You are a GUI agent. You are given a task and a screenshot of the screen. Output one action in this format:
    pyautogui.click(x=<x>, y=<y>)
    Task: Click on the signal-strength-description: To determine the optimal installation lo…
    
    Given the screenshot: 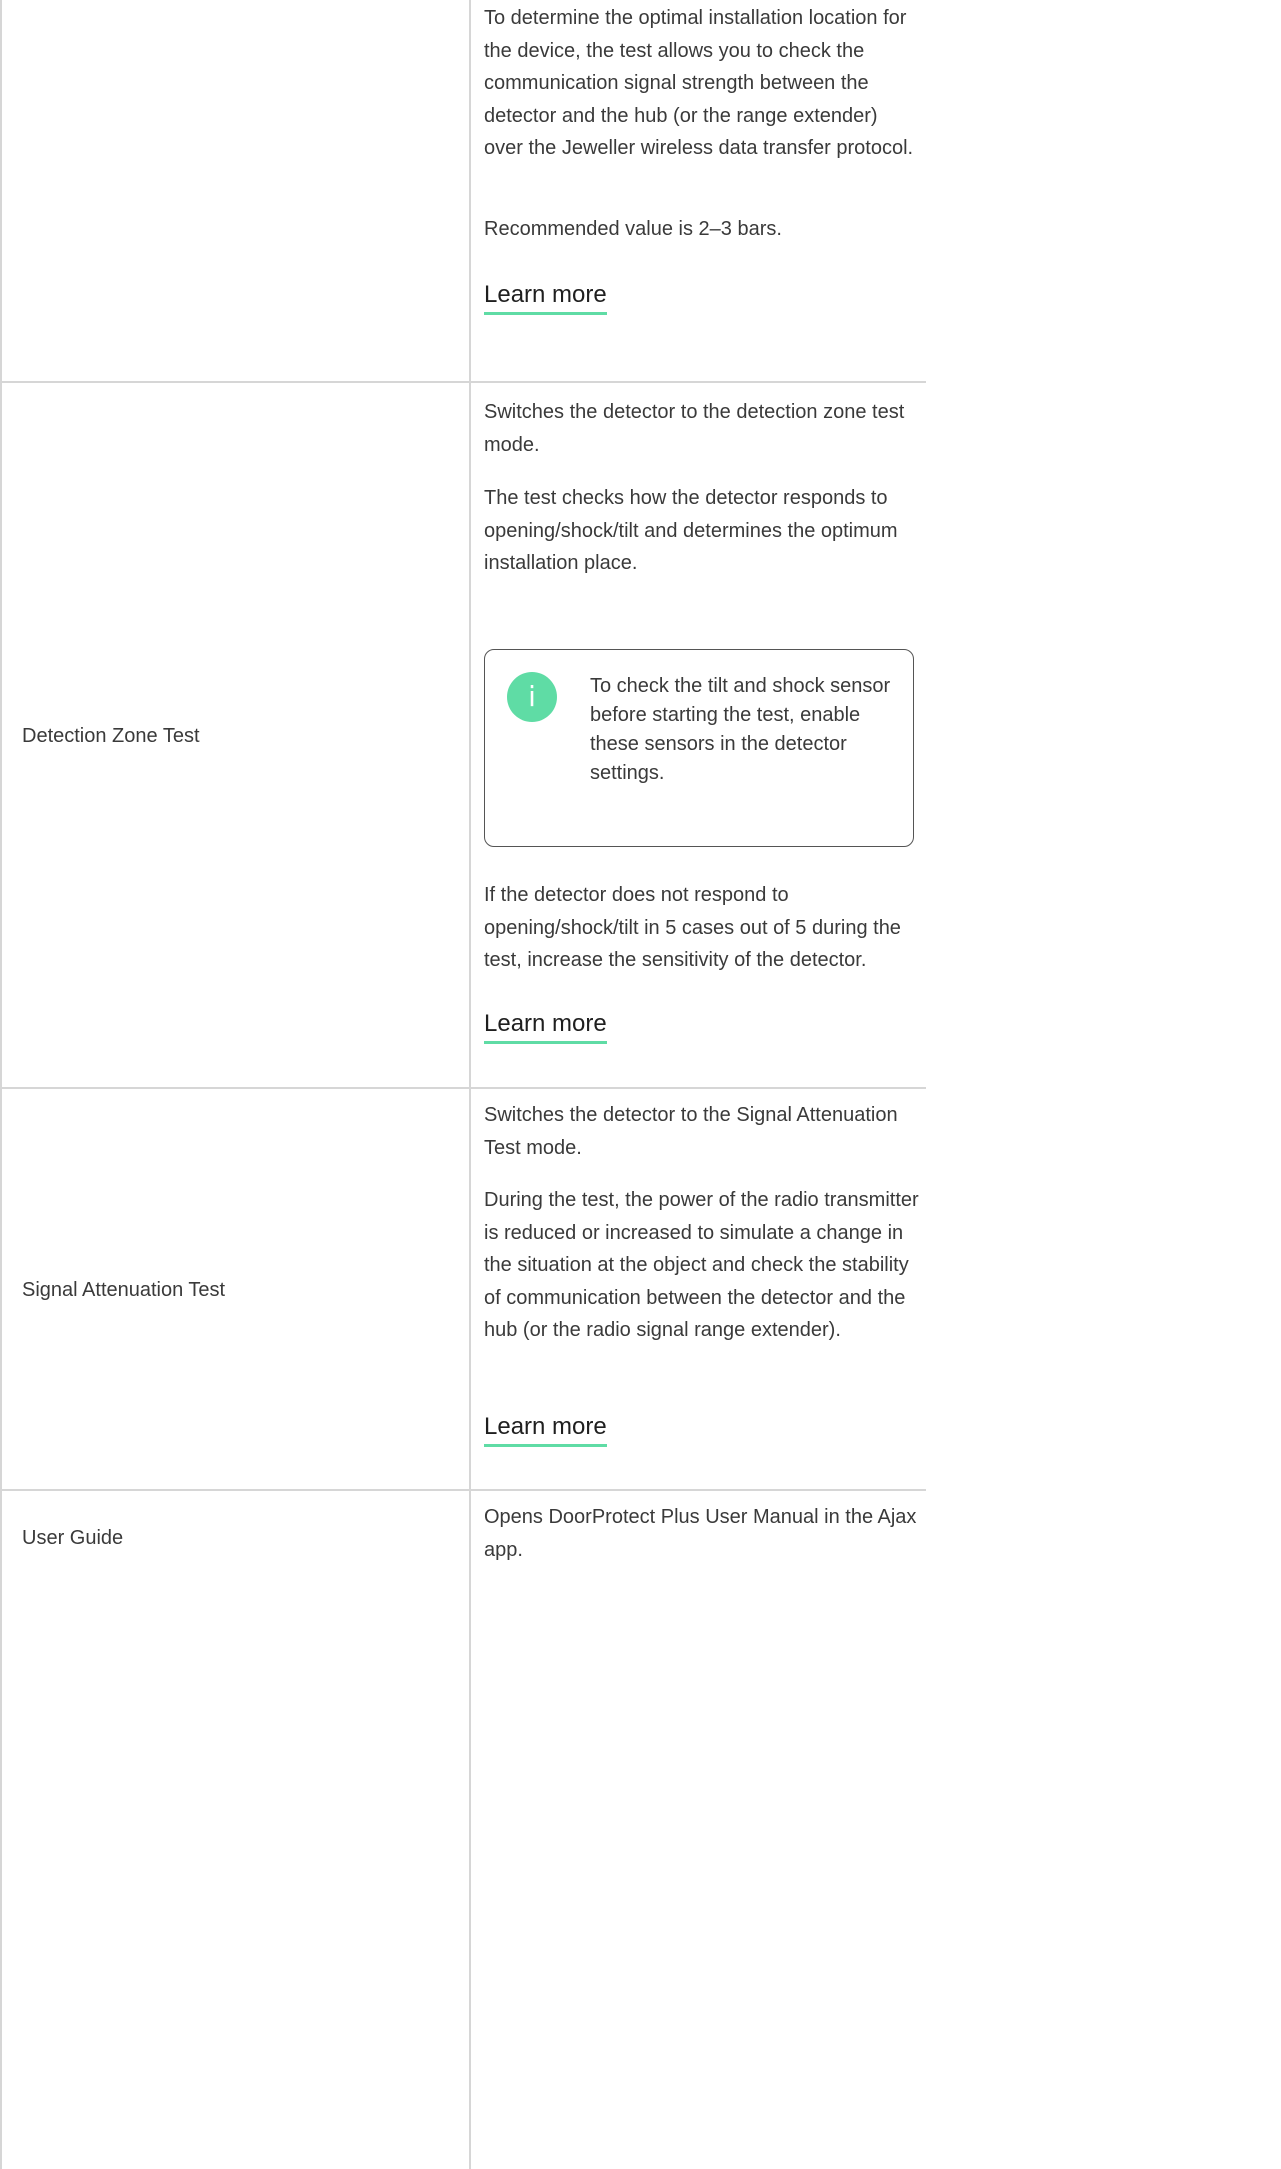 What is the action you would take?
    pyautogui.click(x=699, y=83)
    